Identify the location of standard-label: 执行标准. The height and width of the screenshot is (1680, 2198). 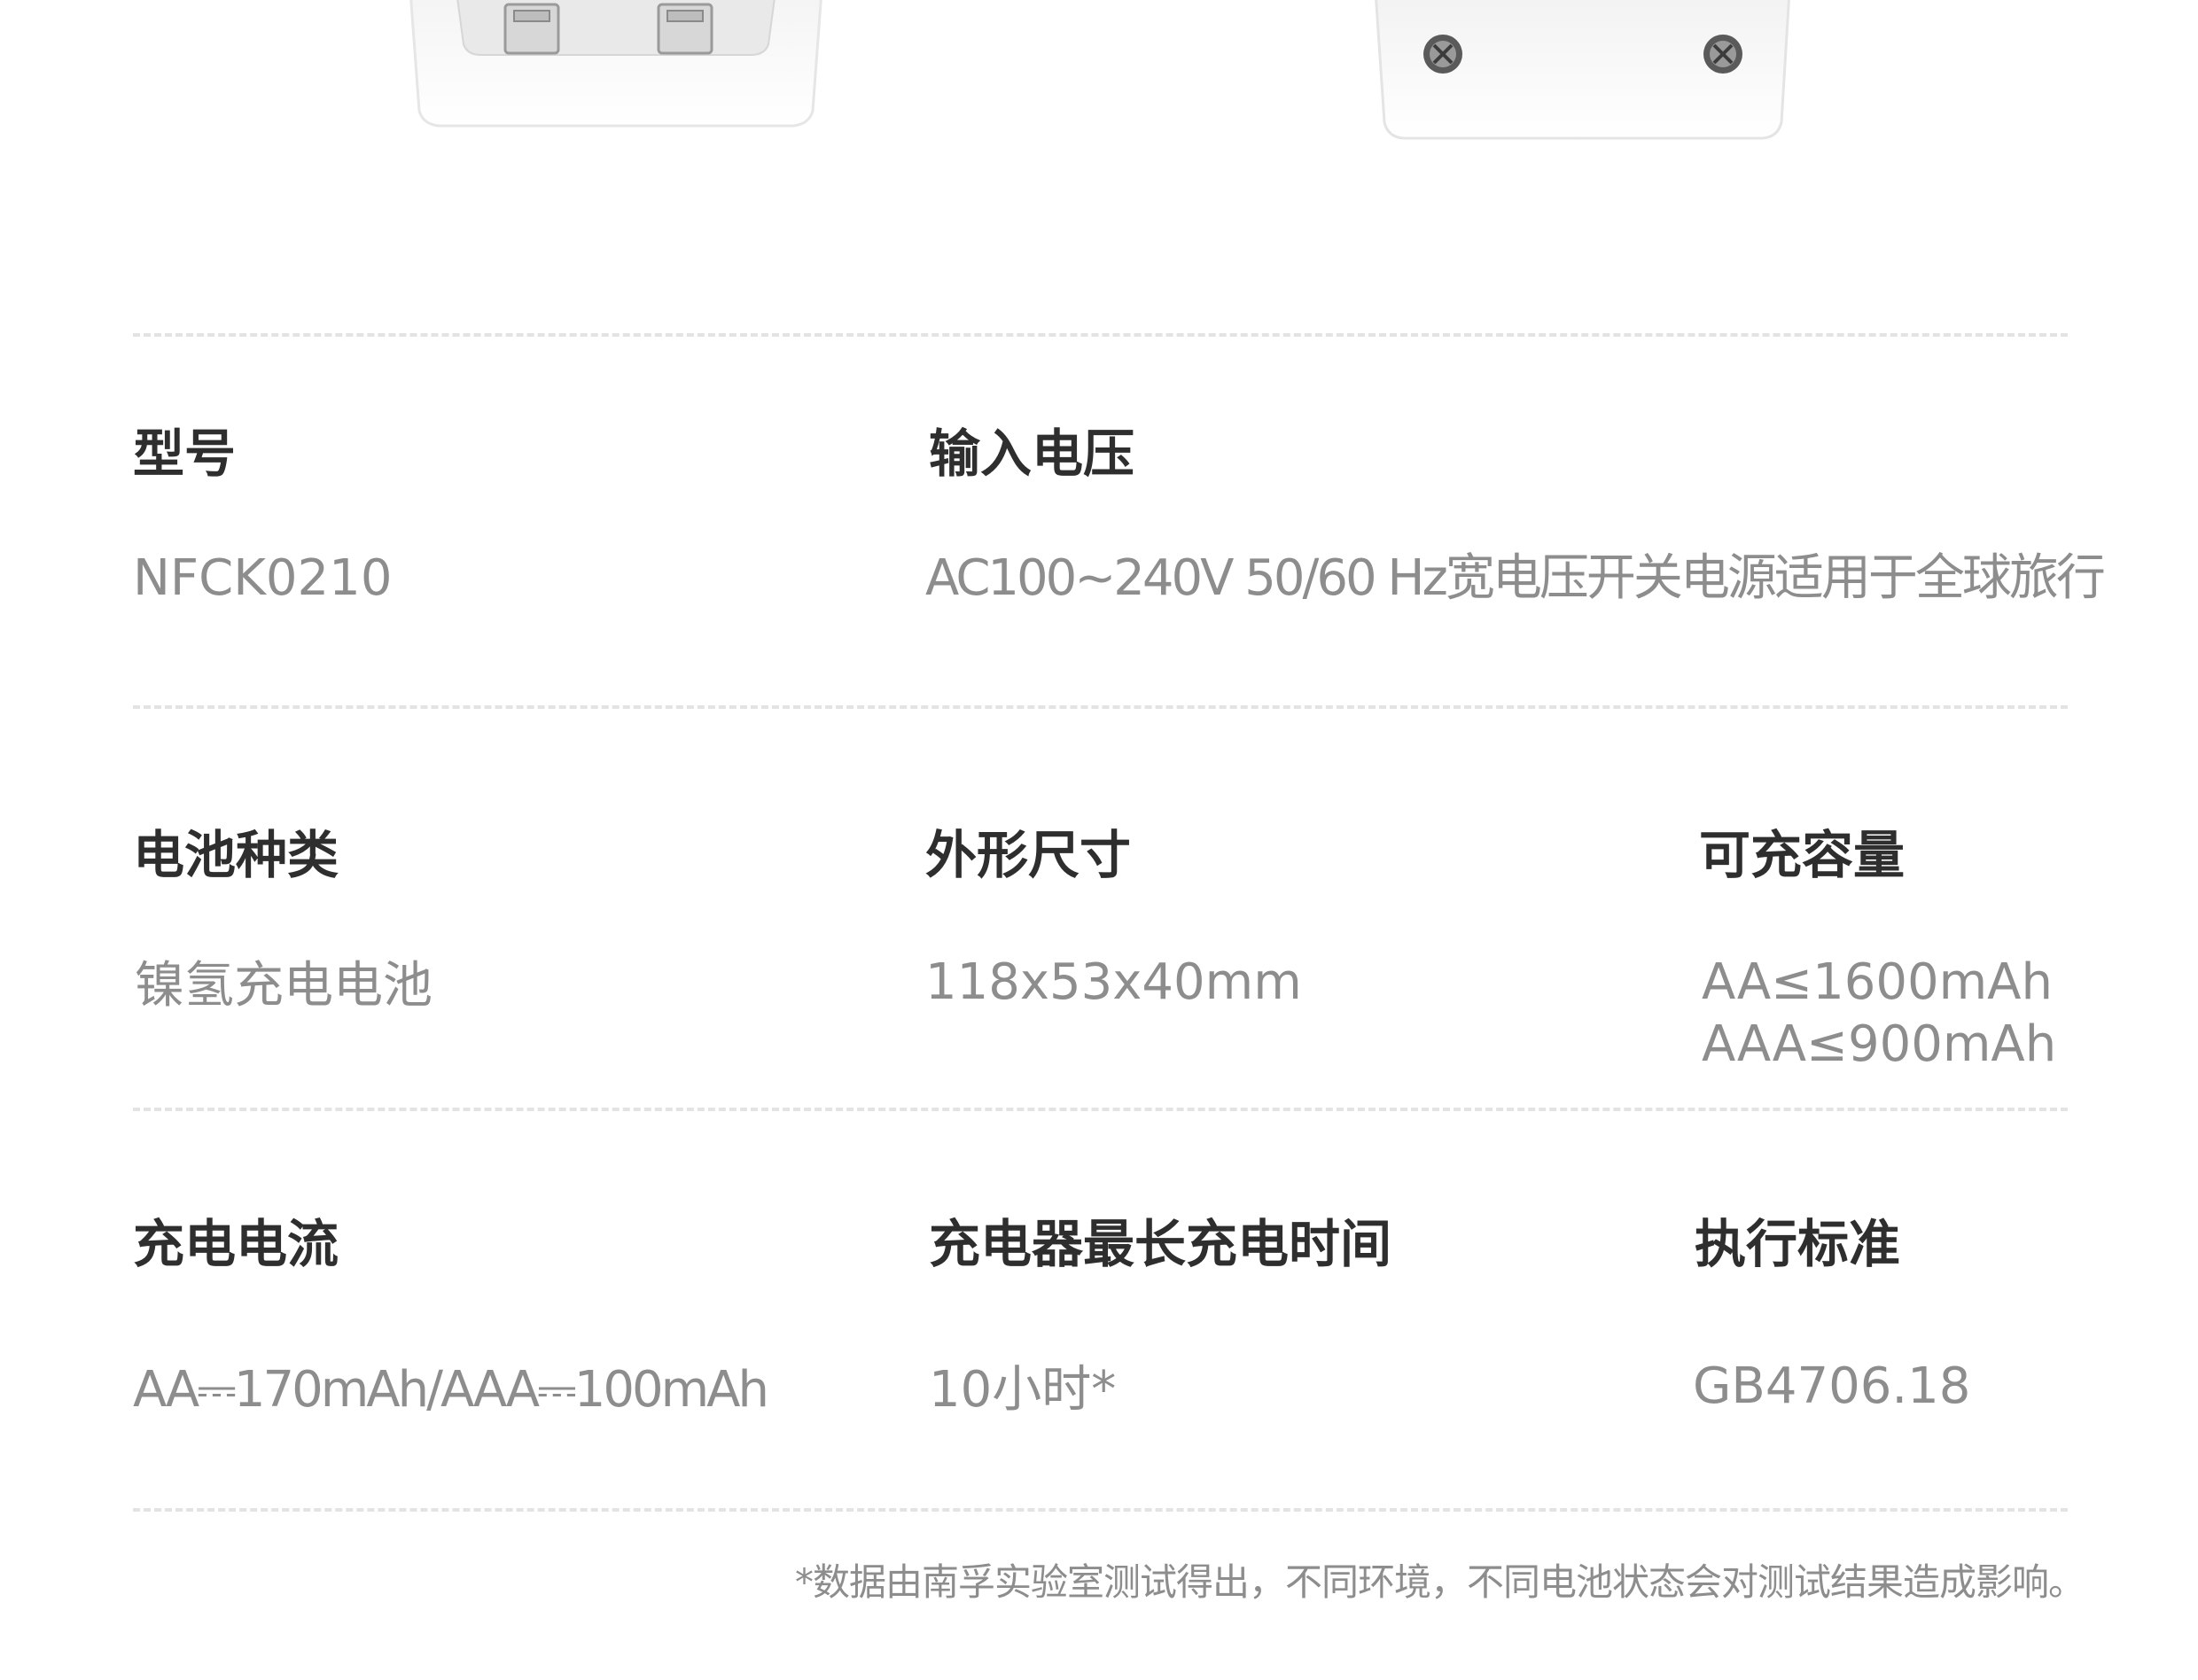
(1798, 1244).